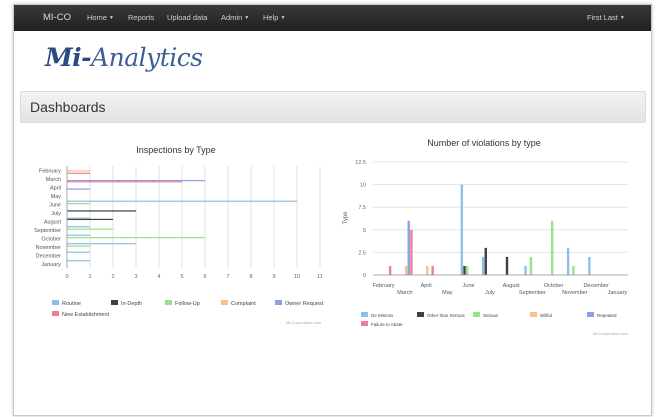 This screenshot has width=659, height=417. I want to click on chart-title: Inspections by Type, so click(175, 150).